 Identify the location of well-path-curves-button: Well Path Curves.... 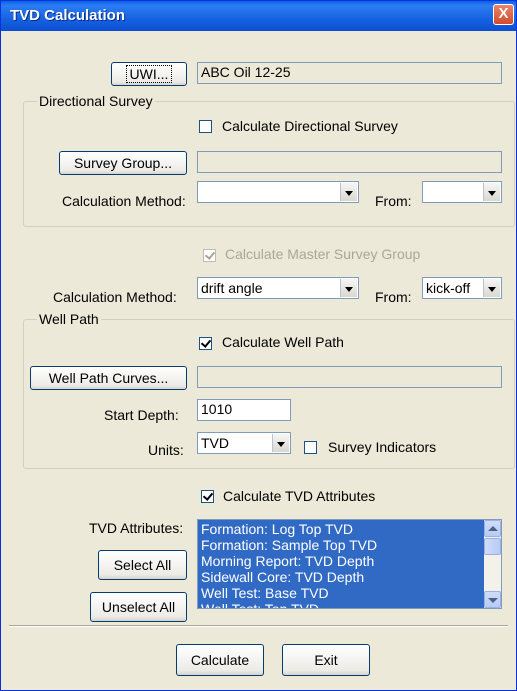
(108, 378).